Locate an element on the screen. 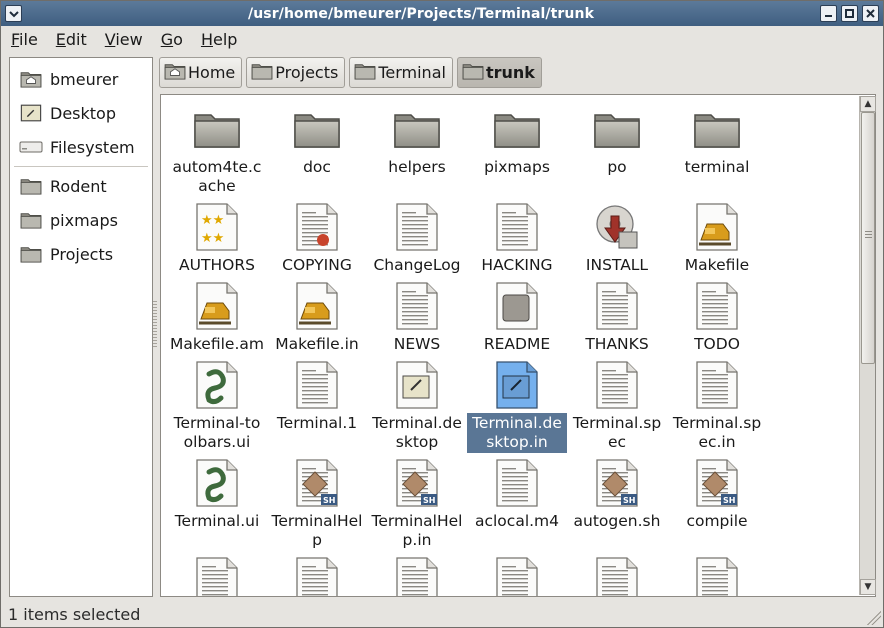  file-item: Terminal-toolbars.ui is located at coordinates (217, 406).